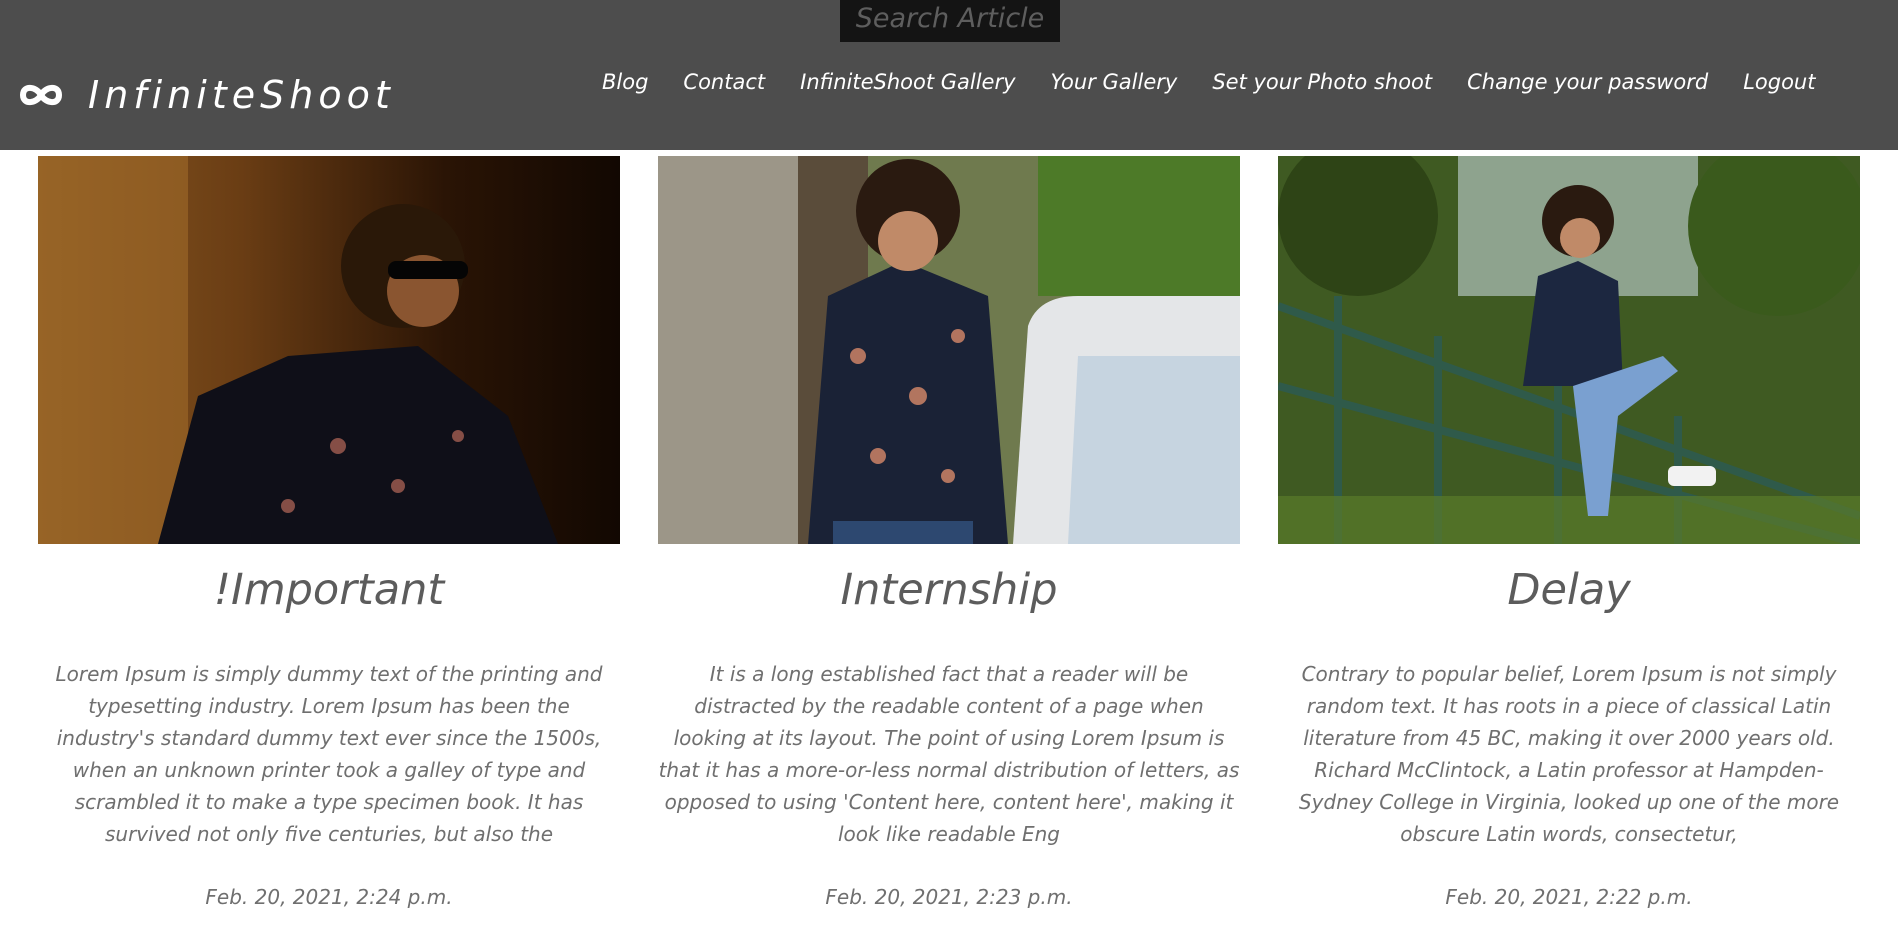 Image resolution: width=1898 pixels, height=939 pixels. Describe the element at coordinates (1322, 82) in the screenshot. I see `nav-set-photo-shoot: Set your Photo shoot` at that location.